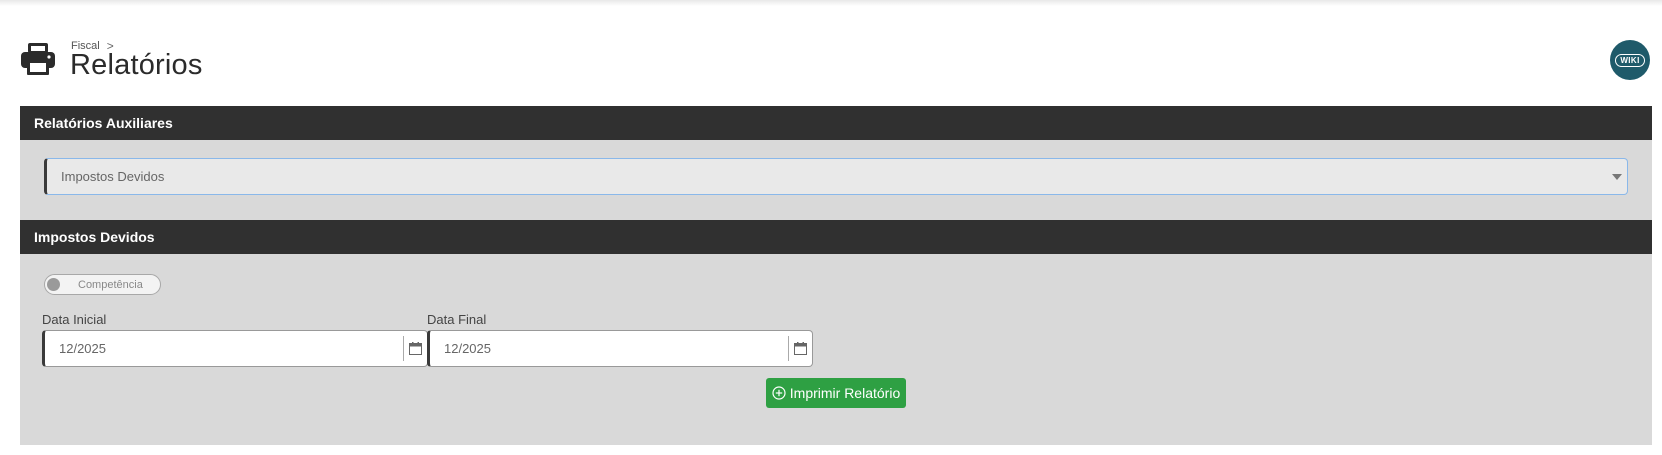 This screenshot has height=455, width=1662. I want to click on panel-header-auxiliares: Relatórios Auxiliares, so click(836, 123).